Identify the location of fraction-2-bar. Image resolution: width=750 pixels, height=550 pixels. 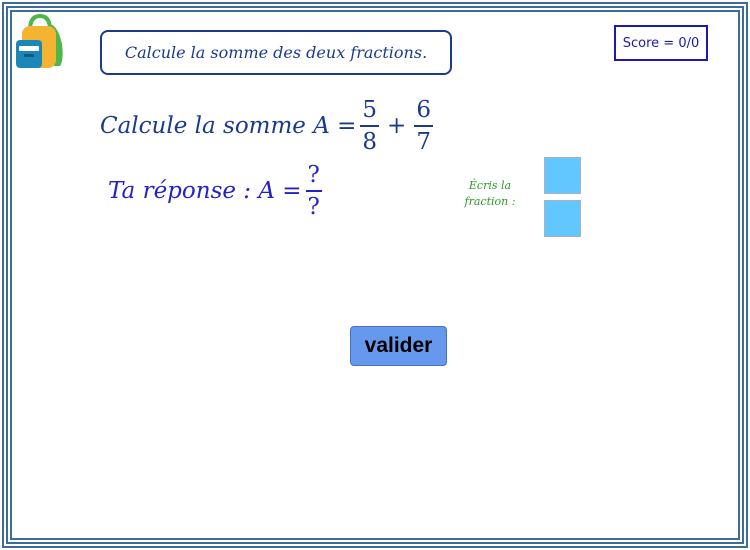
(423, 126).